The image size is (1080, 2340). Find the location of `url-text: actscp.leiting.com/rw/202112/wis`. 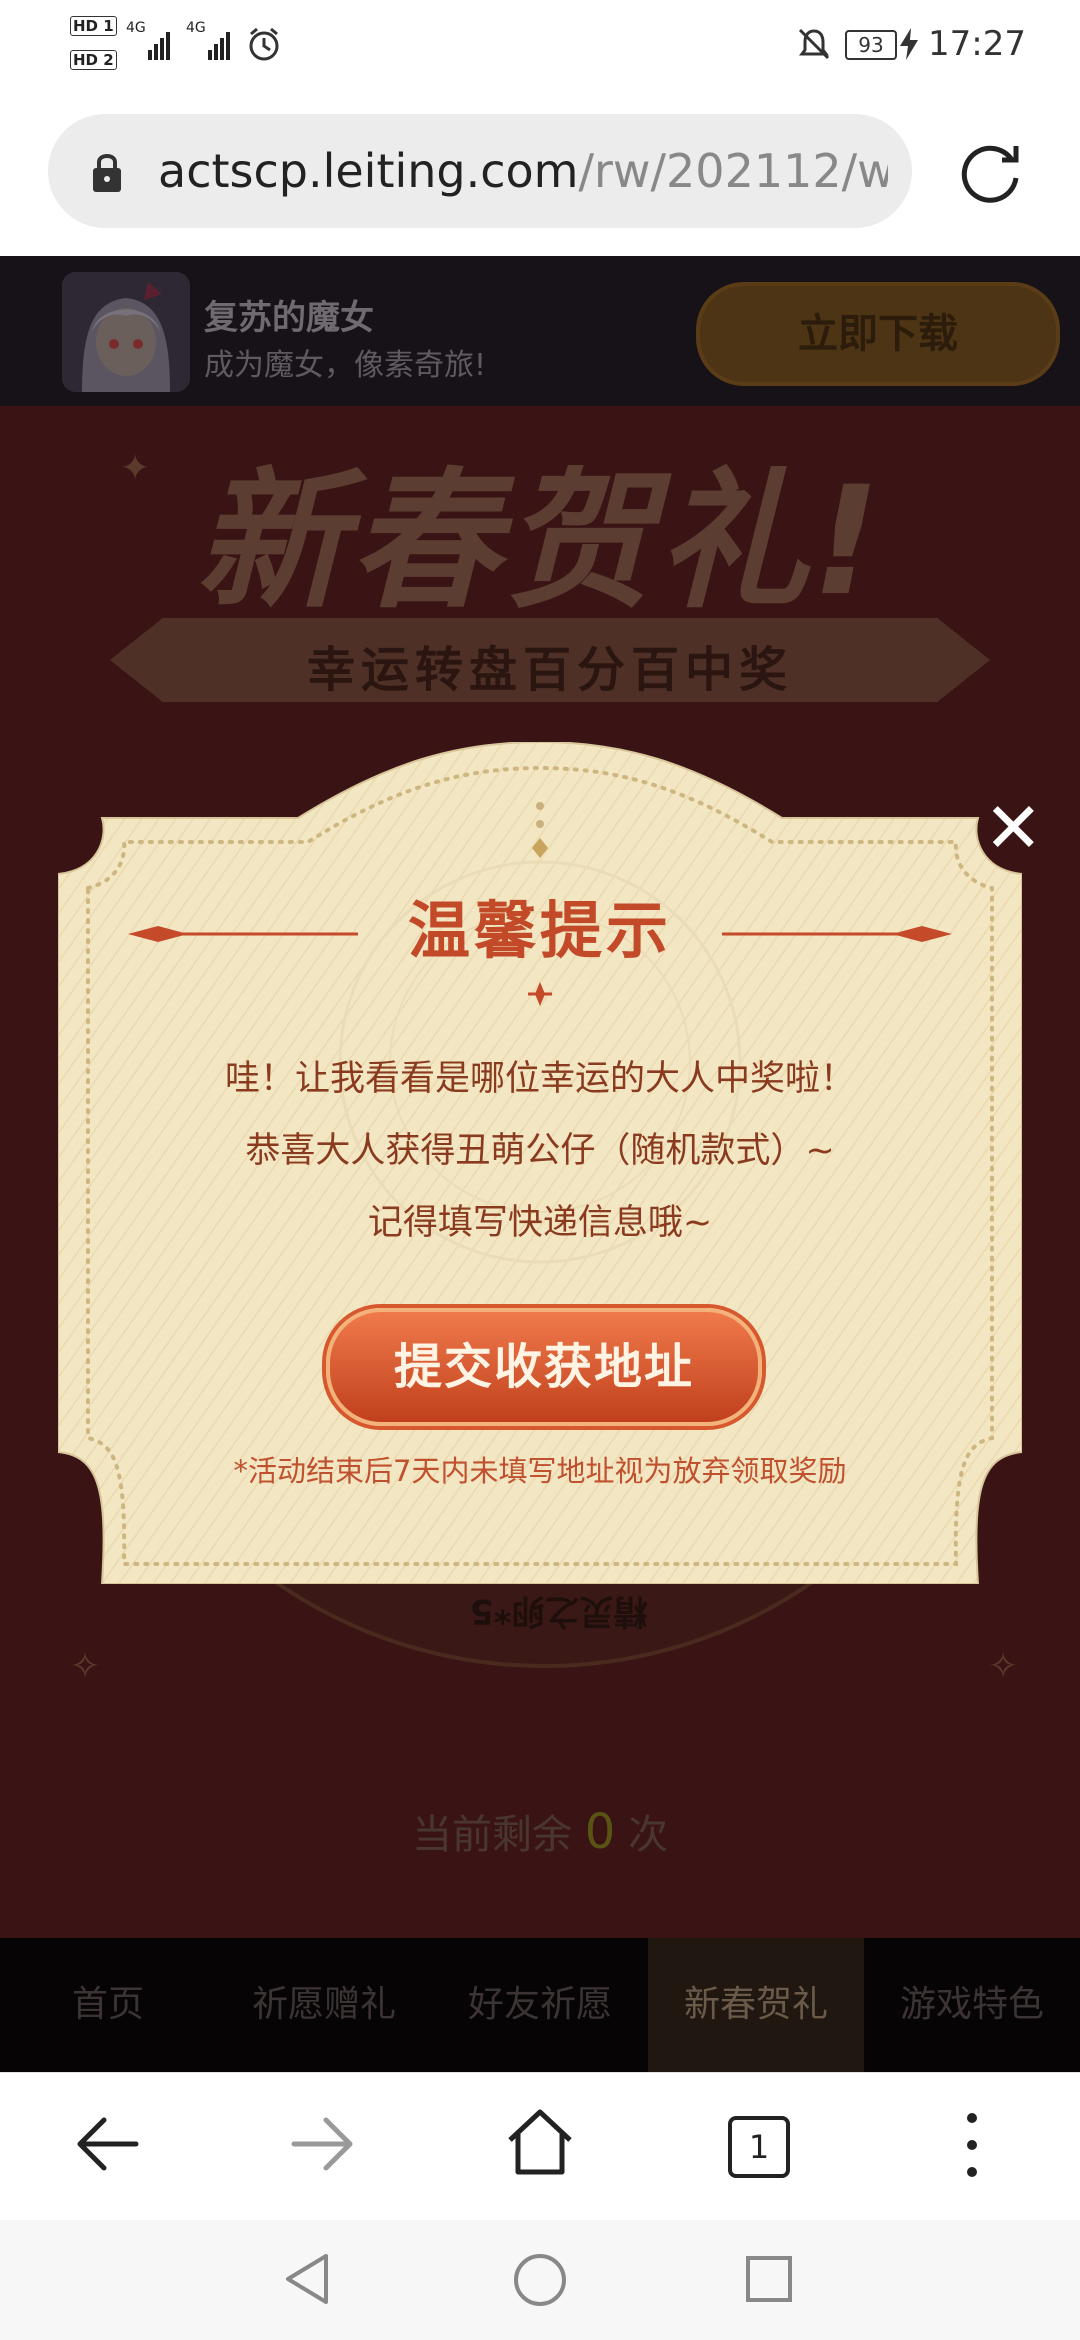

url-text: actscp.leiting.com/rw/202112/wis is located at coordinates (523, 171).